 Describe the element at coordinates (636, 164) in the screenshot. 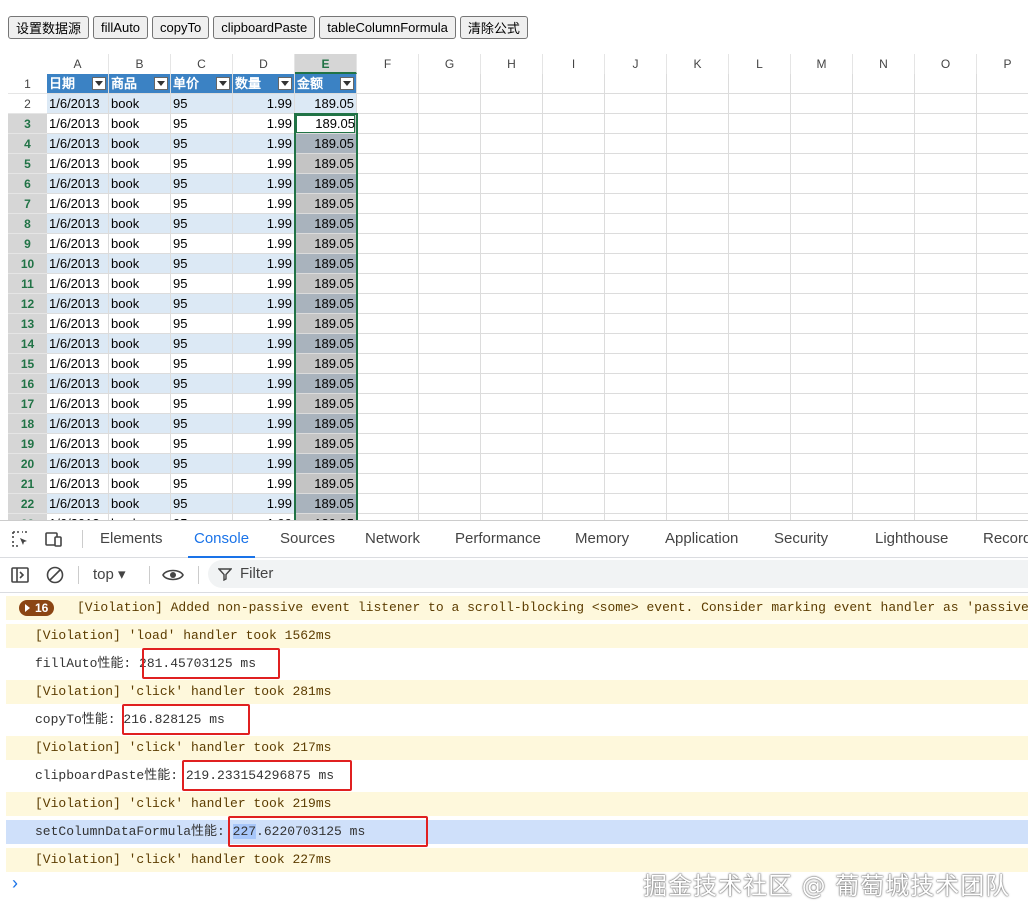

I see `cell-J5` at that location.